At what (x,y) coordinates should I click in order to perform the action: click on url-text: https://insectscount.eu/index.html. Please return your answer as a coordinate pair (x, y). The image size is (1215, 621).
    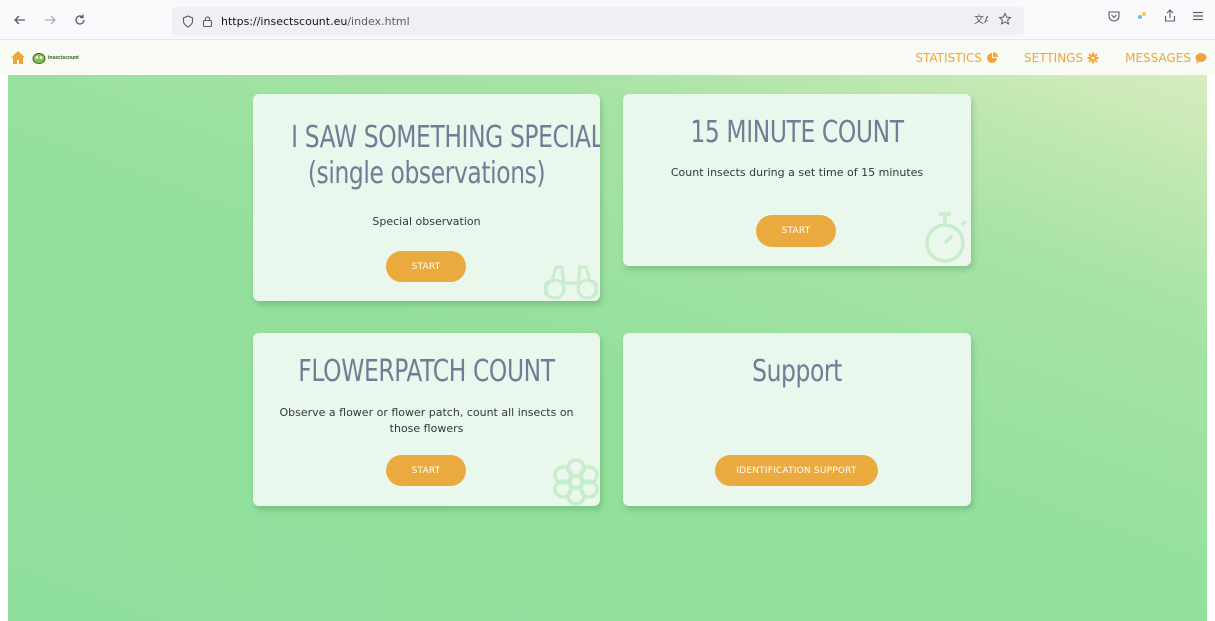
    Looking at the image, I should click on (315, 21).